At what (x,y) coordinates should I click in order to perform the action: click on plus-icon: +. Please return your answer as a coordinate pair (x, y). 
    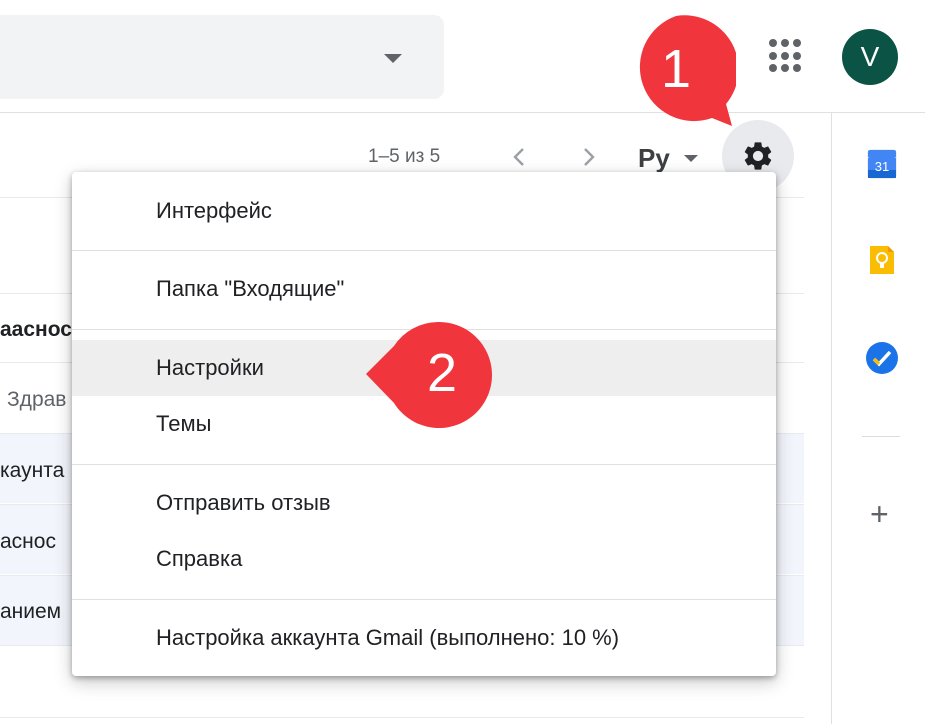
    Looking at the image, I should click on (879, 514).